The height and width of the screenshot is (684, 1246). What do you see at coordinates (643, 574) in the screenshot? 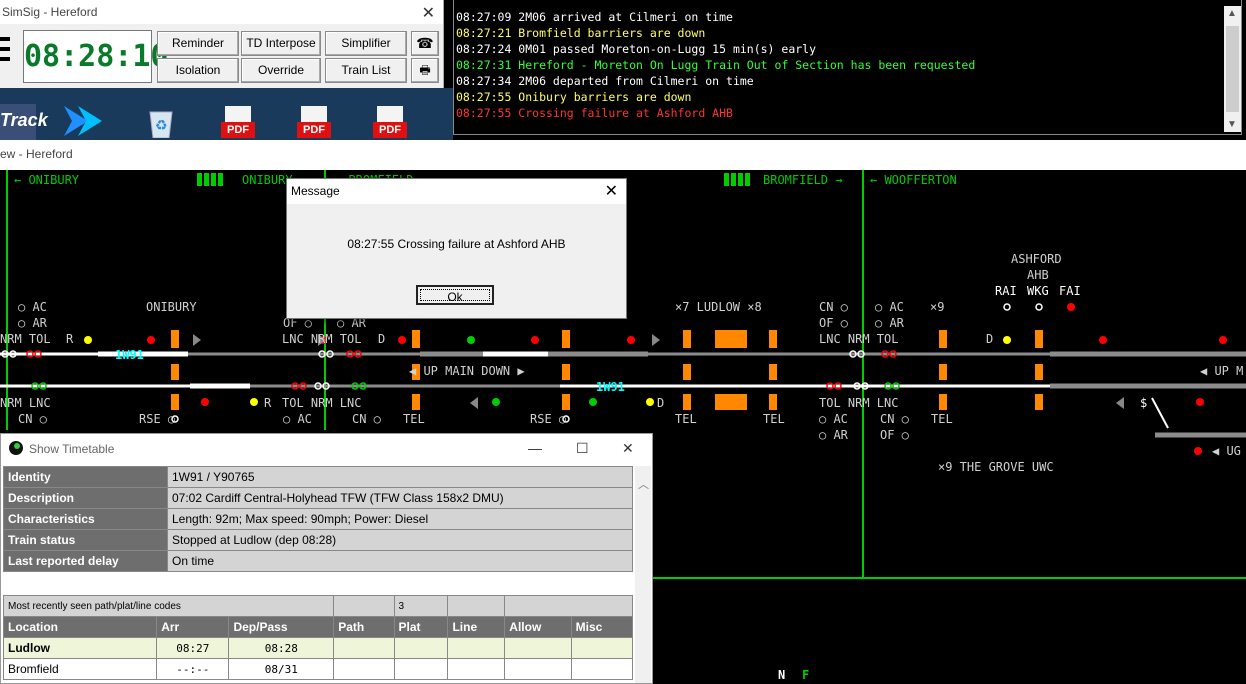
I see `timetable-scrollbar: ︿` at bounding box center [643, 574].